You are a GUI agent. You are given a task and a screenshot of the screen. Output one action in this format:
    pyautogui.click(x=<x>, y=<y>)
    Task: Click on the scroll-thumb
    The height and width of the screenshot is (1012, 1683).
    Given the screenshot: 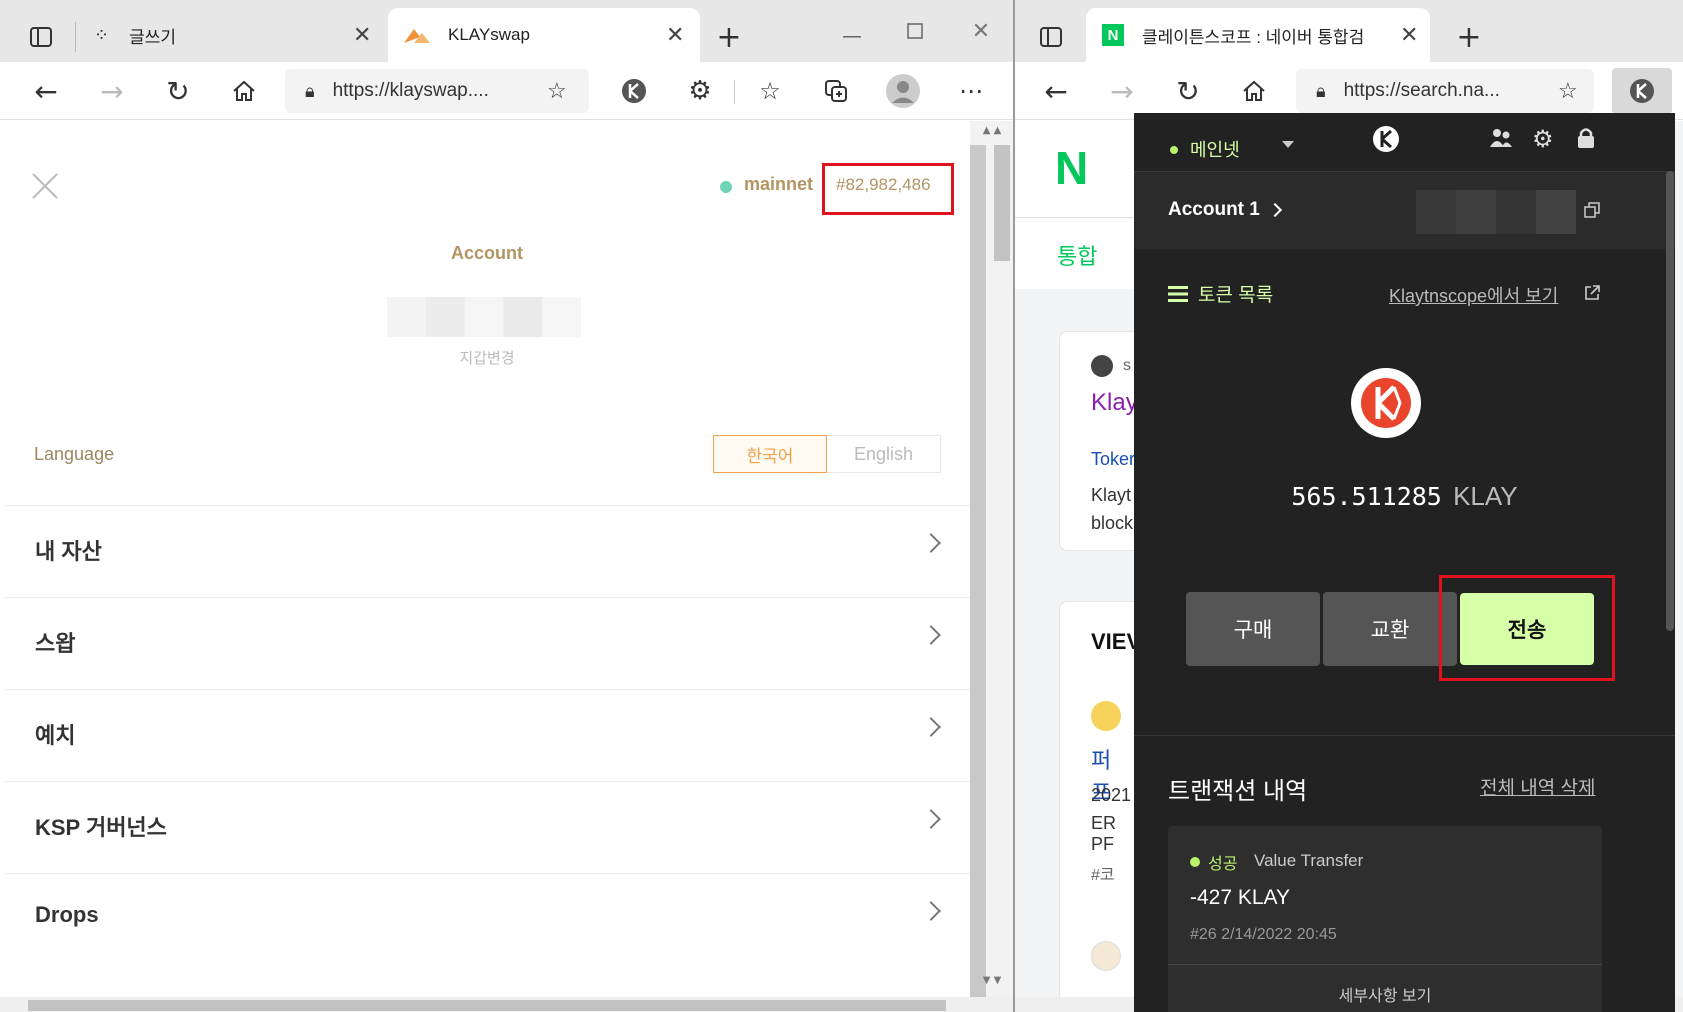 What is the action you would take?
    pyautogui.click(x=1002, y=203)
    